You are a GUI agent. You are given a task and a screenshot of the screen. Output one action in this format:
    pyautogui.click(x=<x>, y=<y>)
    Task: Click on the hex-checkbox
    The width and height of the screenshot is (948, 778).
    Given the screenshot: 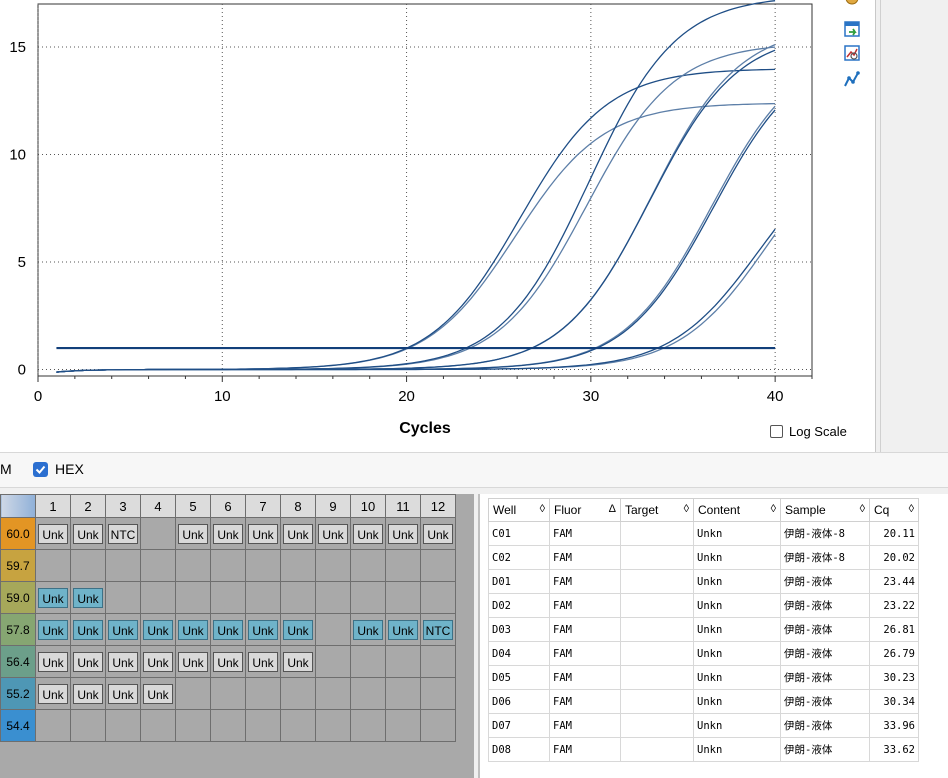 What is the action you would take?
    pyautogui.click(x=40, y=469)
    